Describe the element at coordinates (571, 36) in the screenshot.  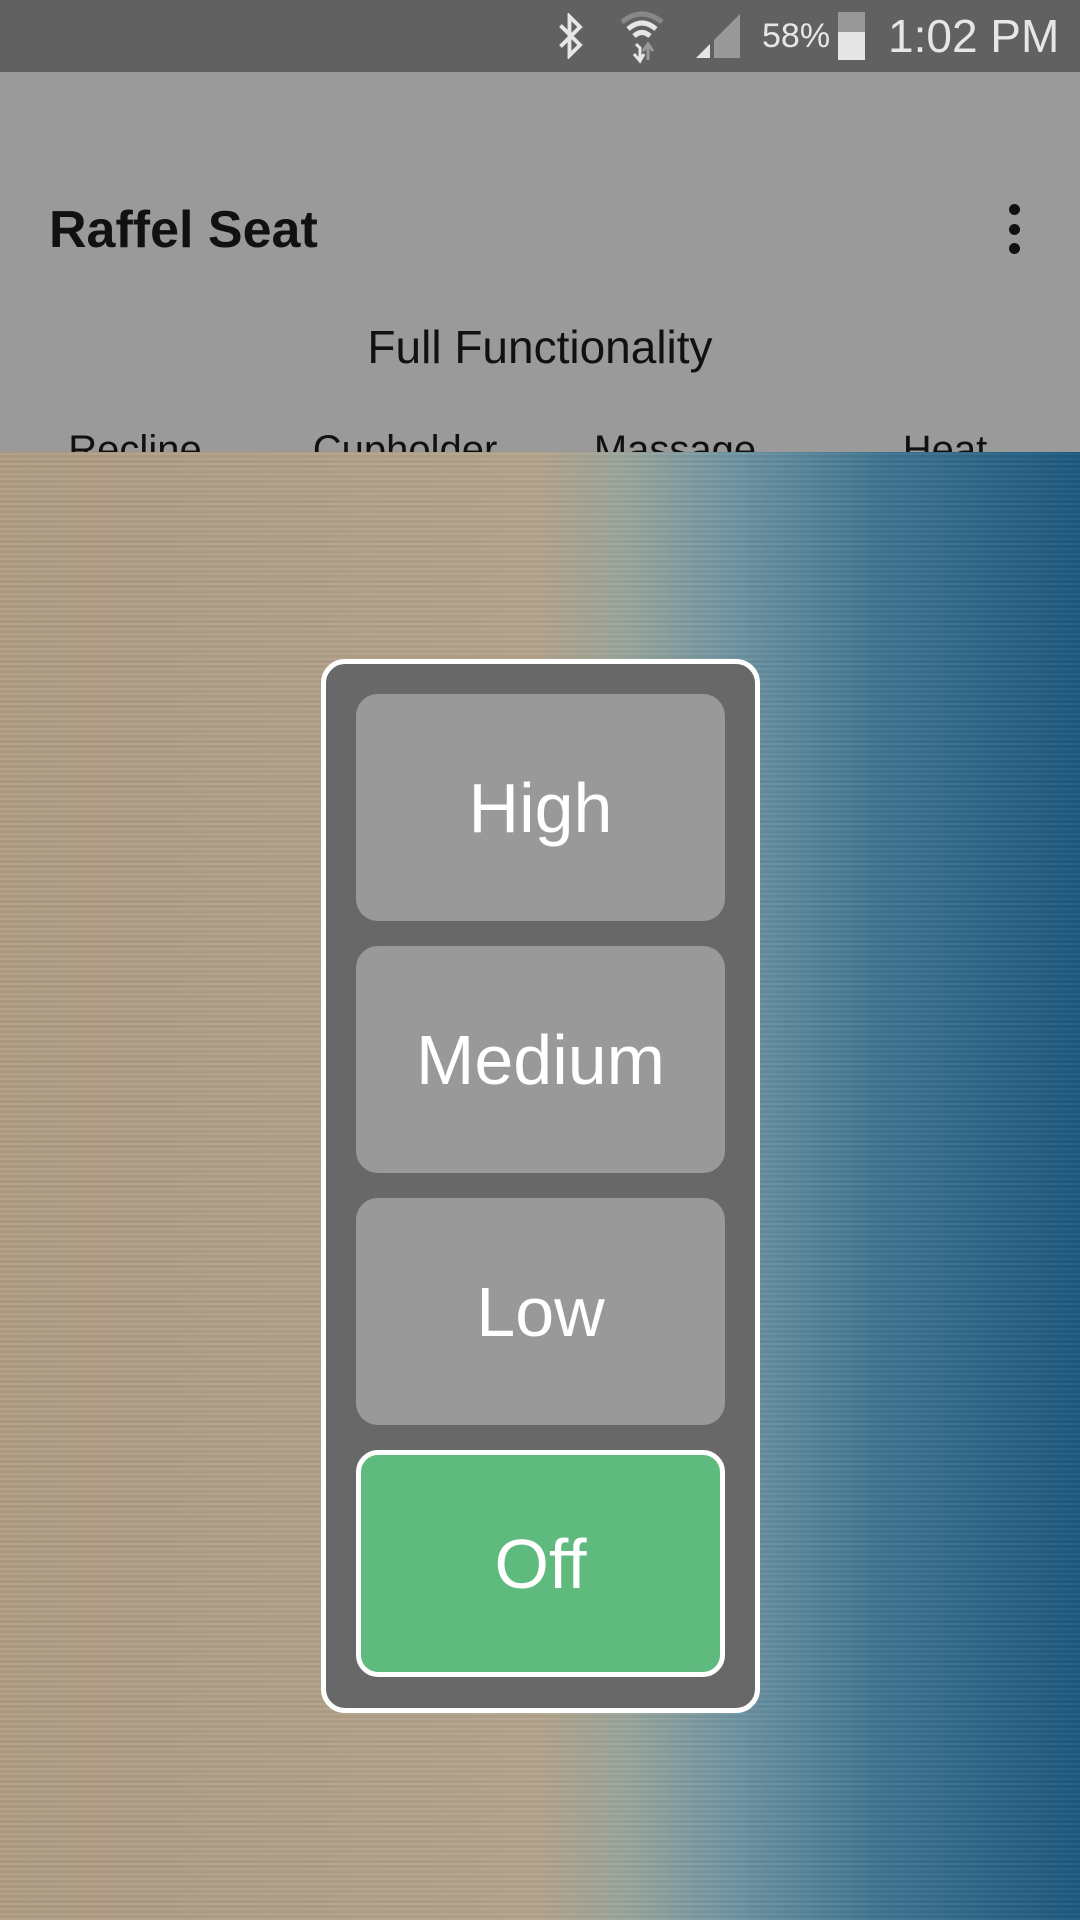
I see `bluetooth-icon` at that location.